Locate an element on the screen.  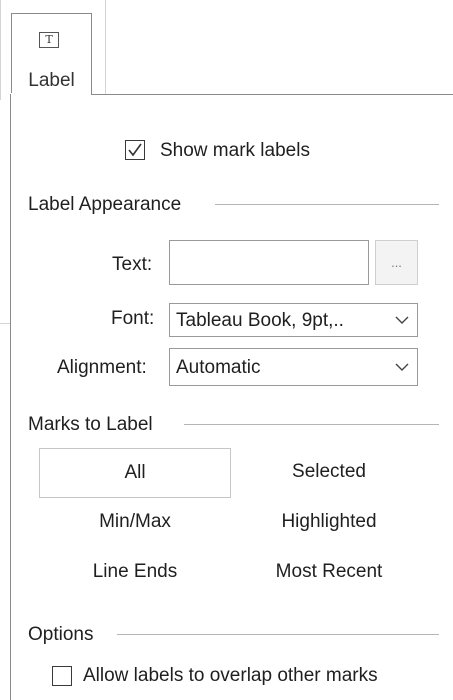
marks-option-selected: Selected is located at coordinates (329, 473).